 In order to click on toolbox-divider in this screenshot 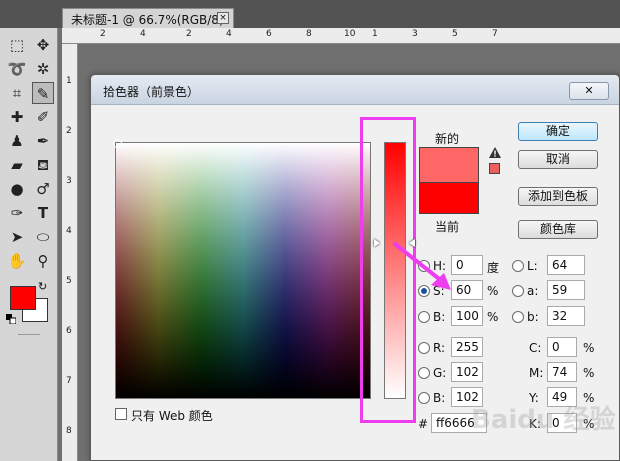, I will do `click(29, 334)`.